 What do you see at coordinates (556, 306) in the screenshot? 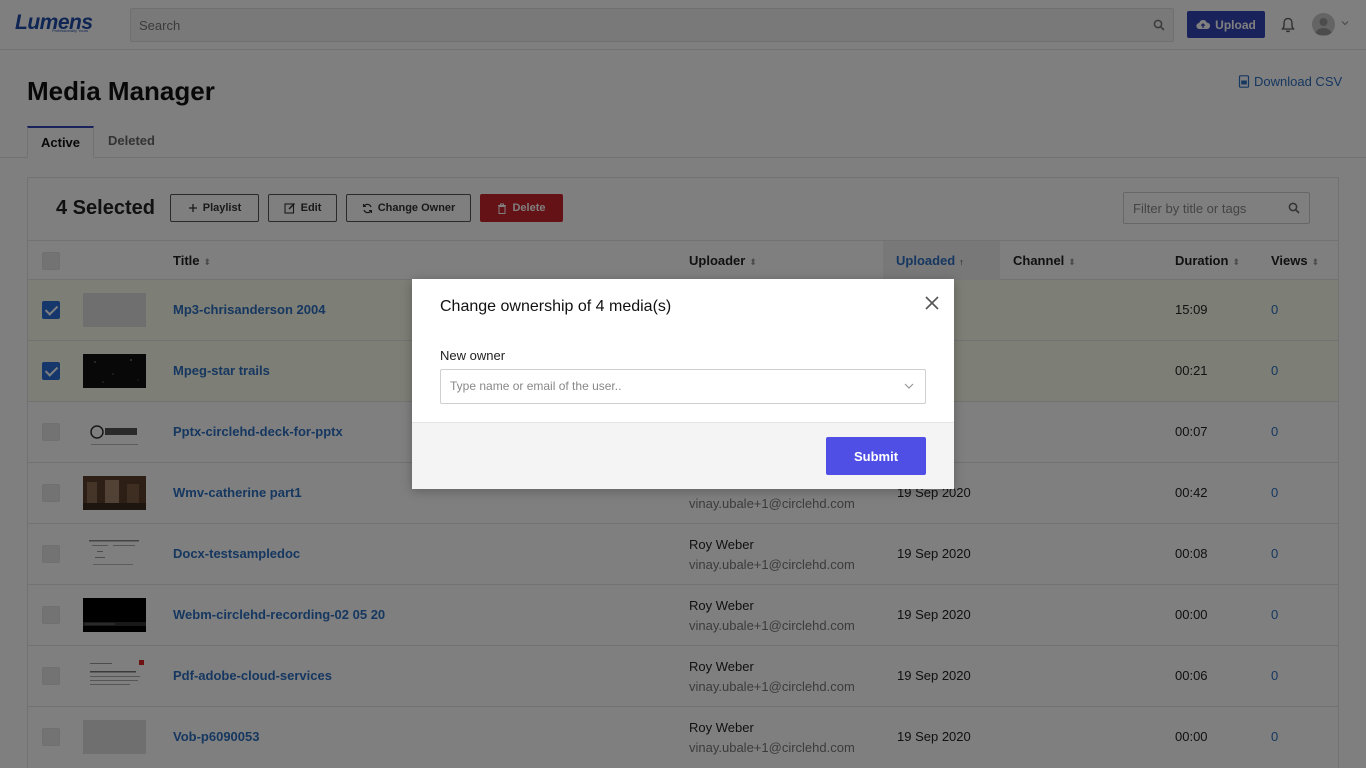
I see `dialog-title: Change ownership of 4 media(s)` at bounding box center [556, 306].